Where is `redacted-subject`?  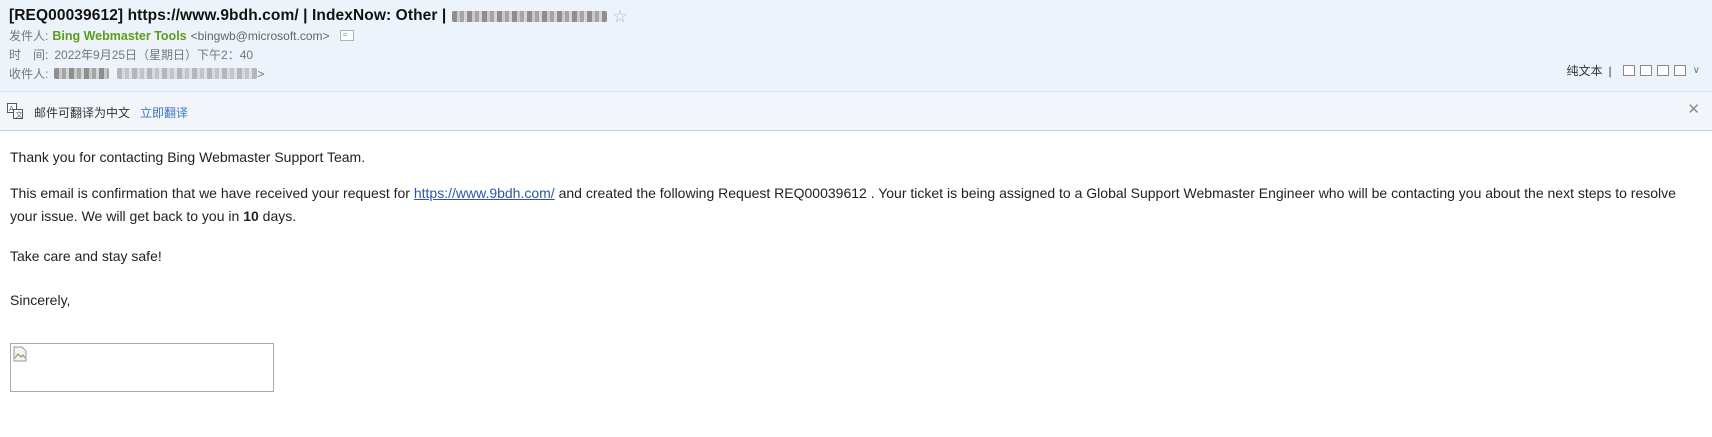
redacted-subject is located at coordinates (530, 16).